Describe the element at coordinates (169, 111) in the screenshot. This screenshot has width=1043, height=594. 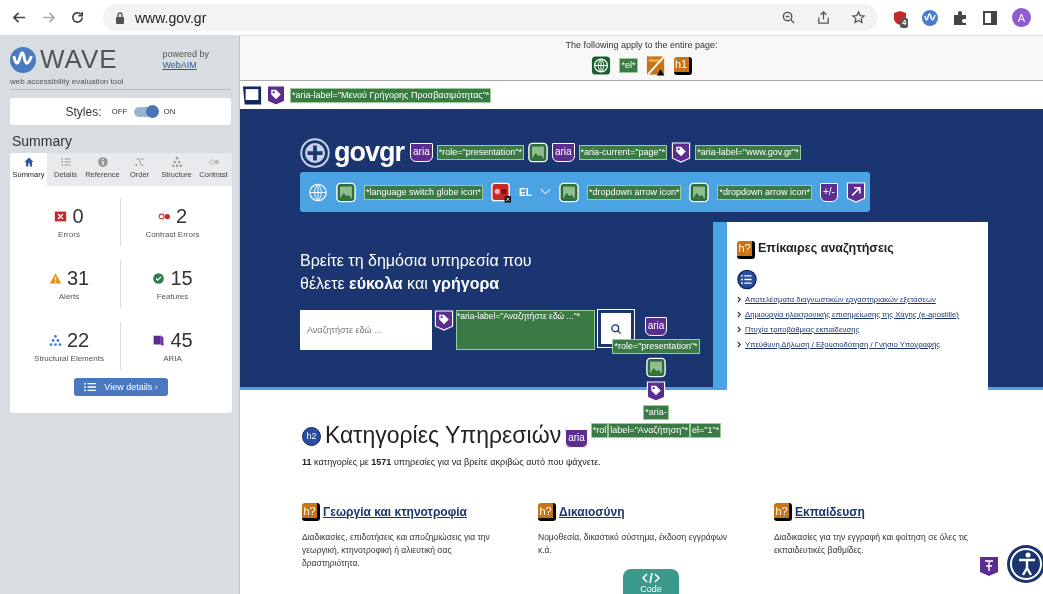
I see `on-label: ON` at that location.